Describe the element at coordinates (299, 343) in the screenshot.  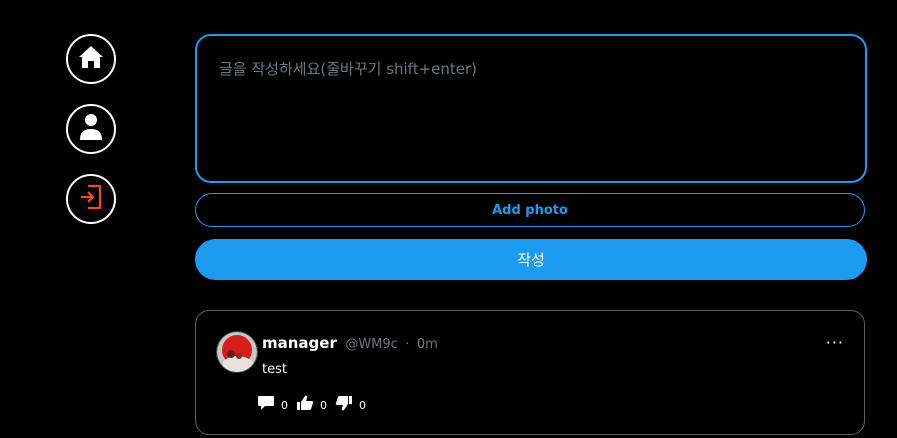
I see `author-name: manager` at that location.